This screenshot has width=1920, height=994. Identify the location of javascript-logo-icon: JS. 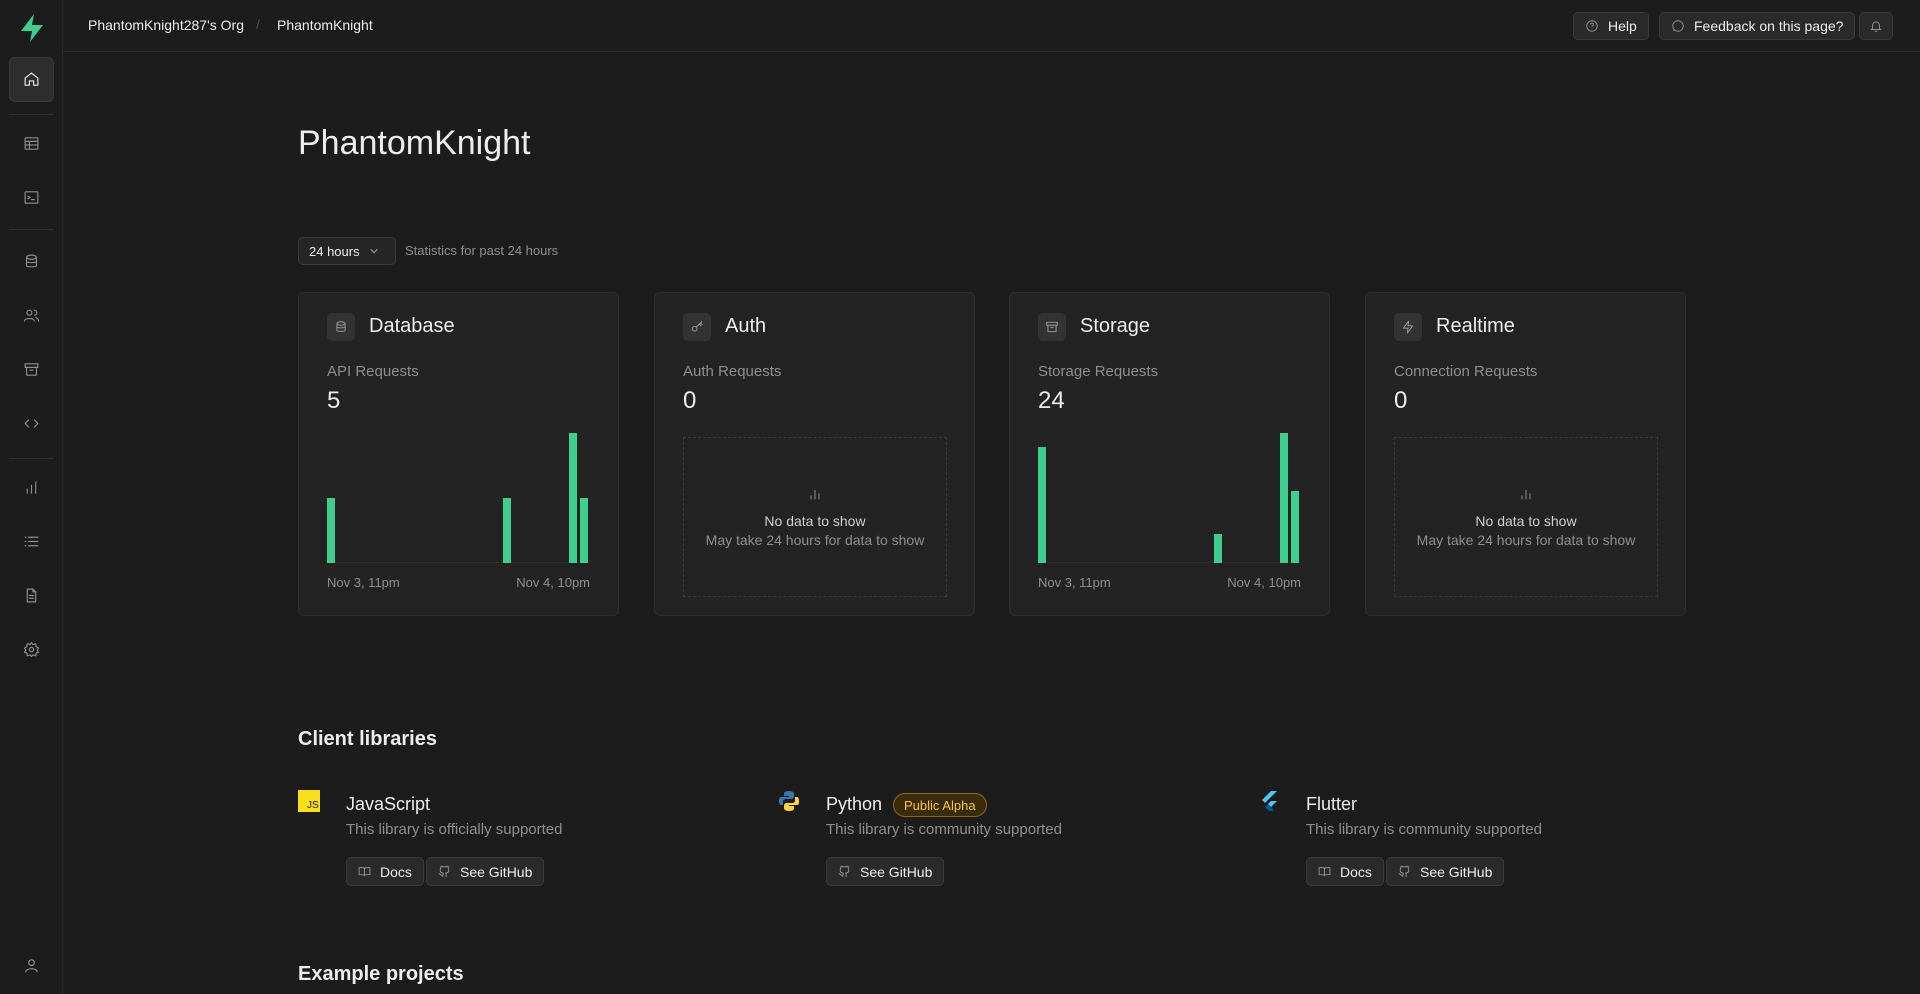
(309, 801).